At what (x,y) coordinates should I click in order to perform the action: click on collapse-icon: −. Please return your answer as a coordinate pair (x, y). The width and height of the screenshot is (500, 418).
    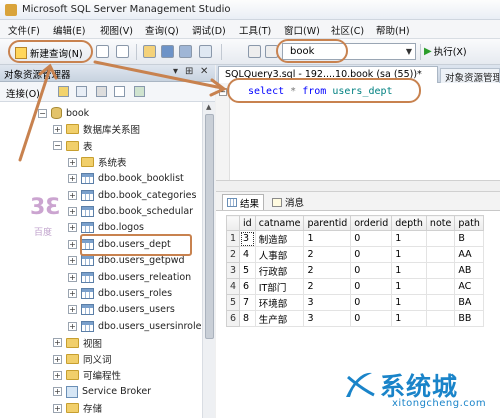
    Looking at the image, I should click on (223, 92).